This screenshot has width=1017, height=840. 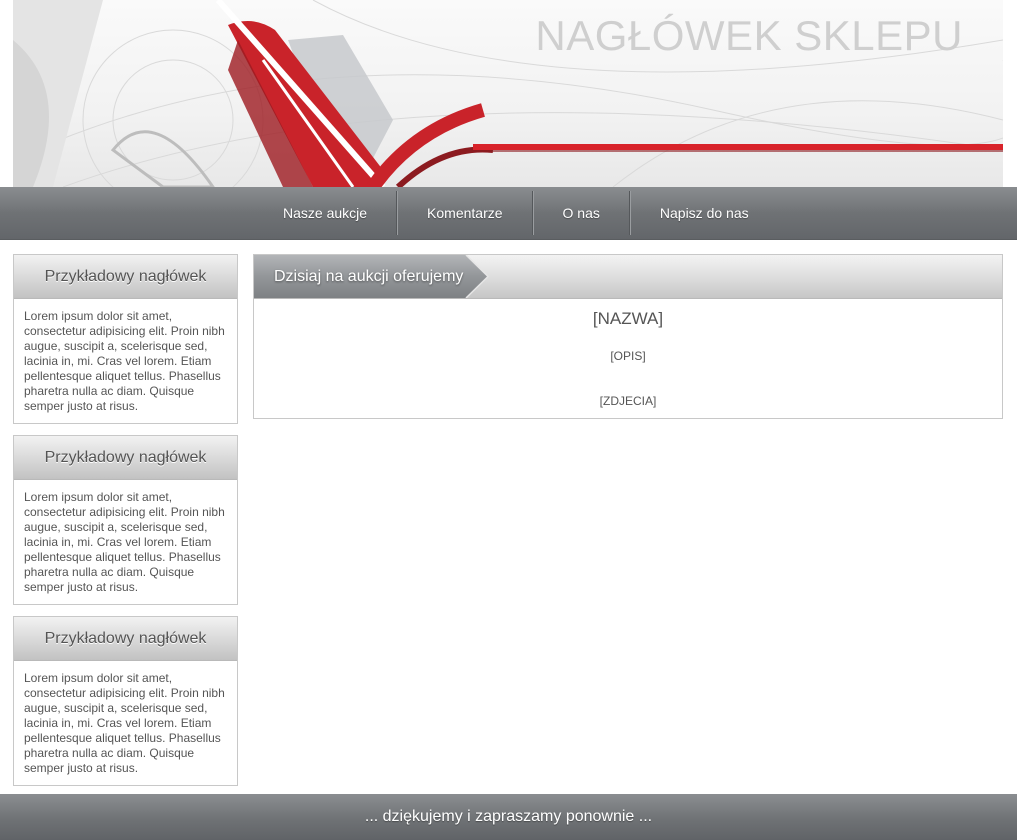 What do you see at coordinates (628, 318) in the screenshot?
I see `item-name: [NAZWA]` at bounding box center [628, 318].